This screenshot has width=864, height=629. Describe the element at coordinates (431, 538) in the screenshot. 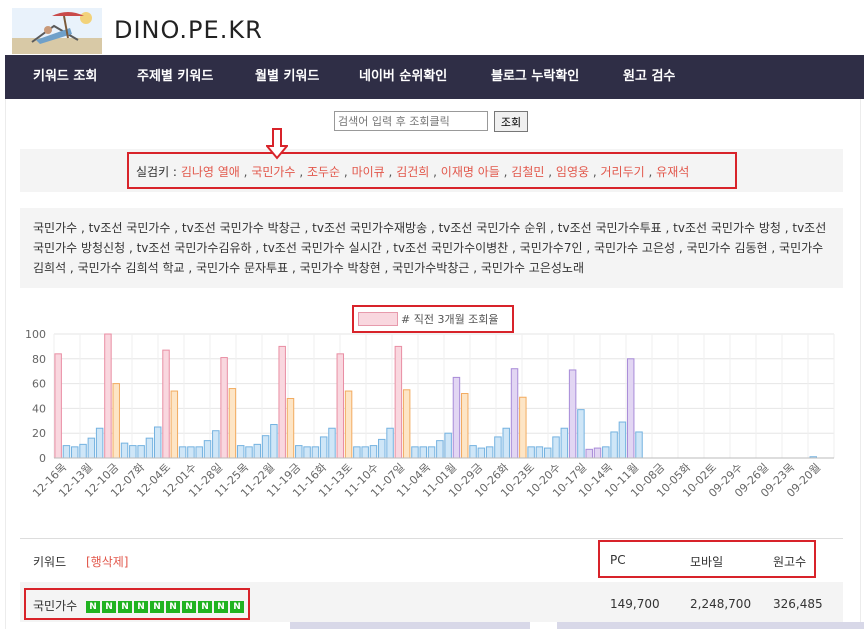

I see `table-top-divider` at that location.